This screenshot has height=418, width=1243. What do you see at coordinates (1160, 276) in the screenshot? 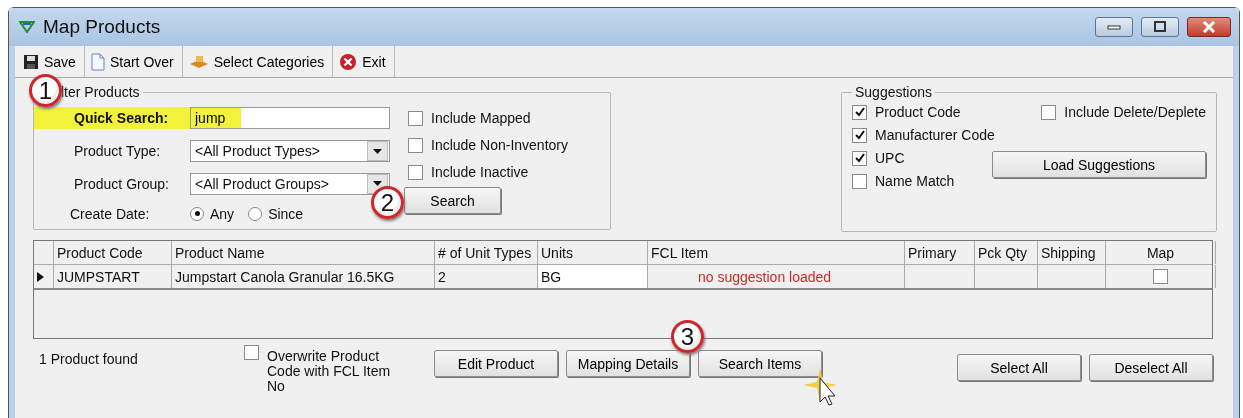
I see `map-checkbox` at bounding box center [1160, 276].